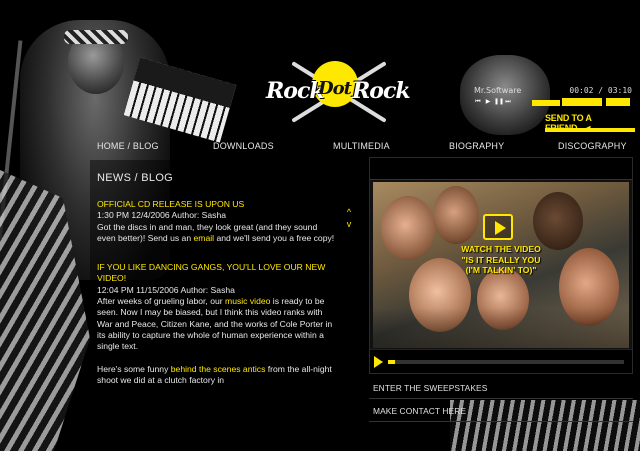 The image size is (640, 451). I want to click on behind-scenes-link: behind the scenes antics, so click(218, 369).